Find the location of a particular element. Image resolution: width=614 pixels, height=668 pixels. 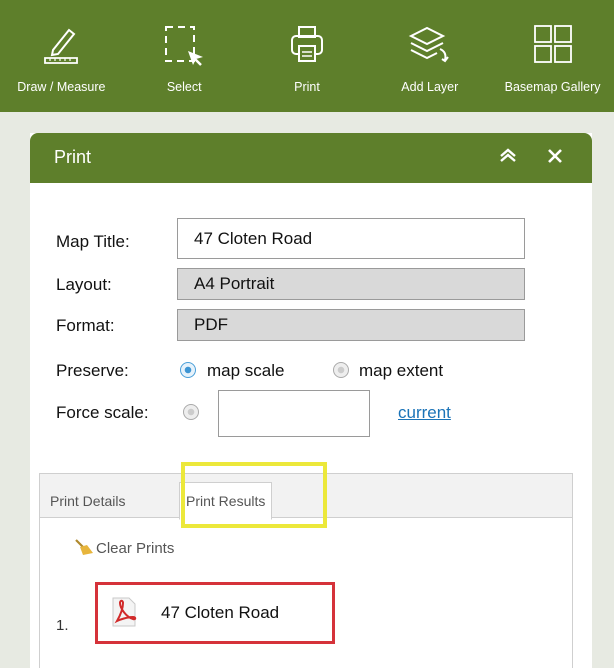

panel-title: Print is located at coordinates (73, 157).